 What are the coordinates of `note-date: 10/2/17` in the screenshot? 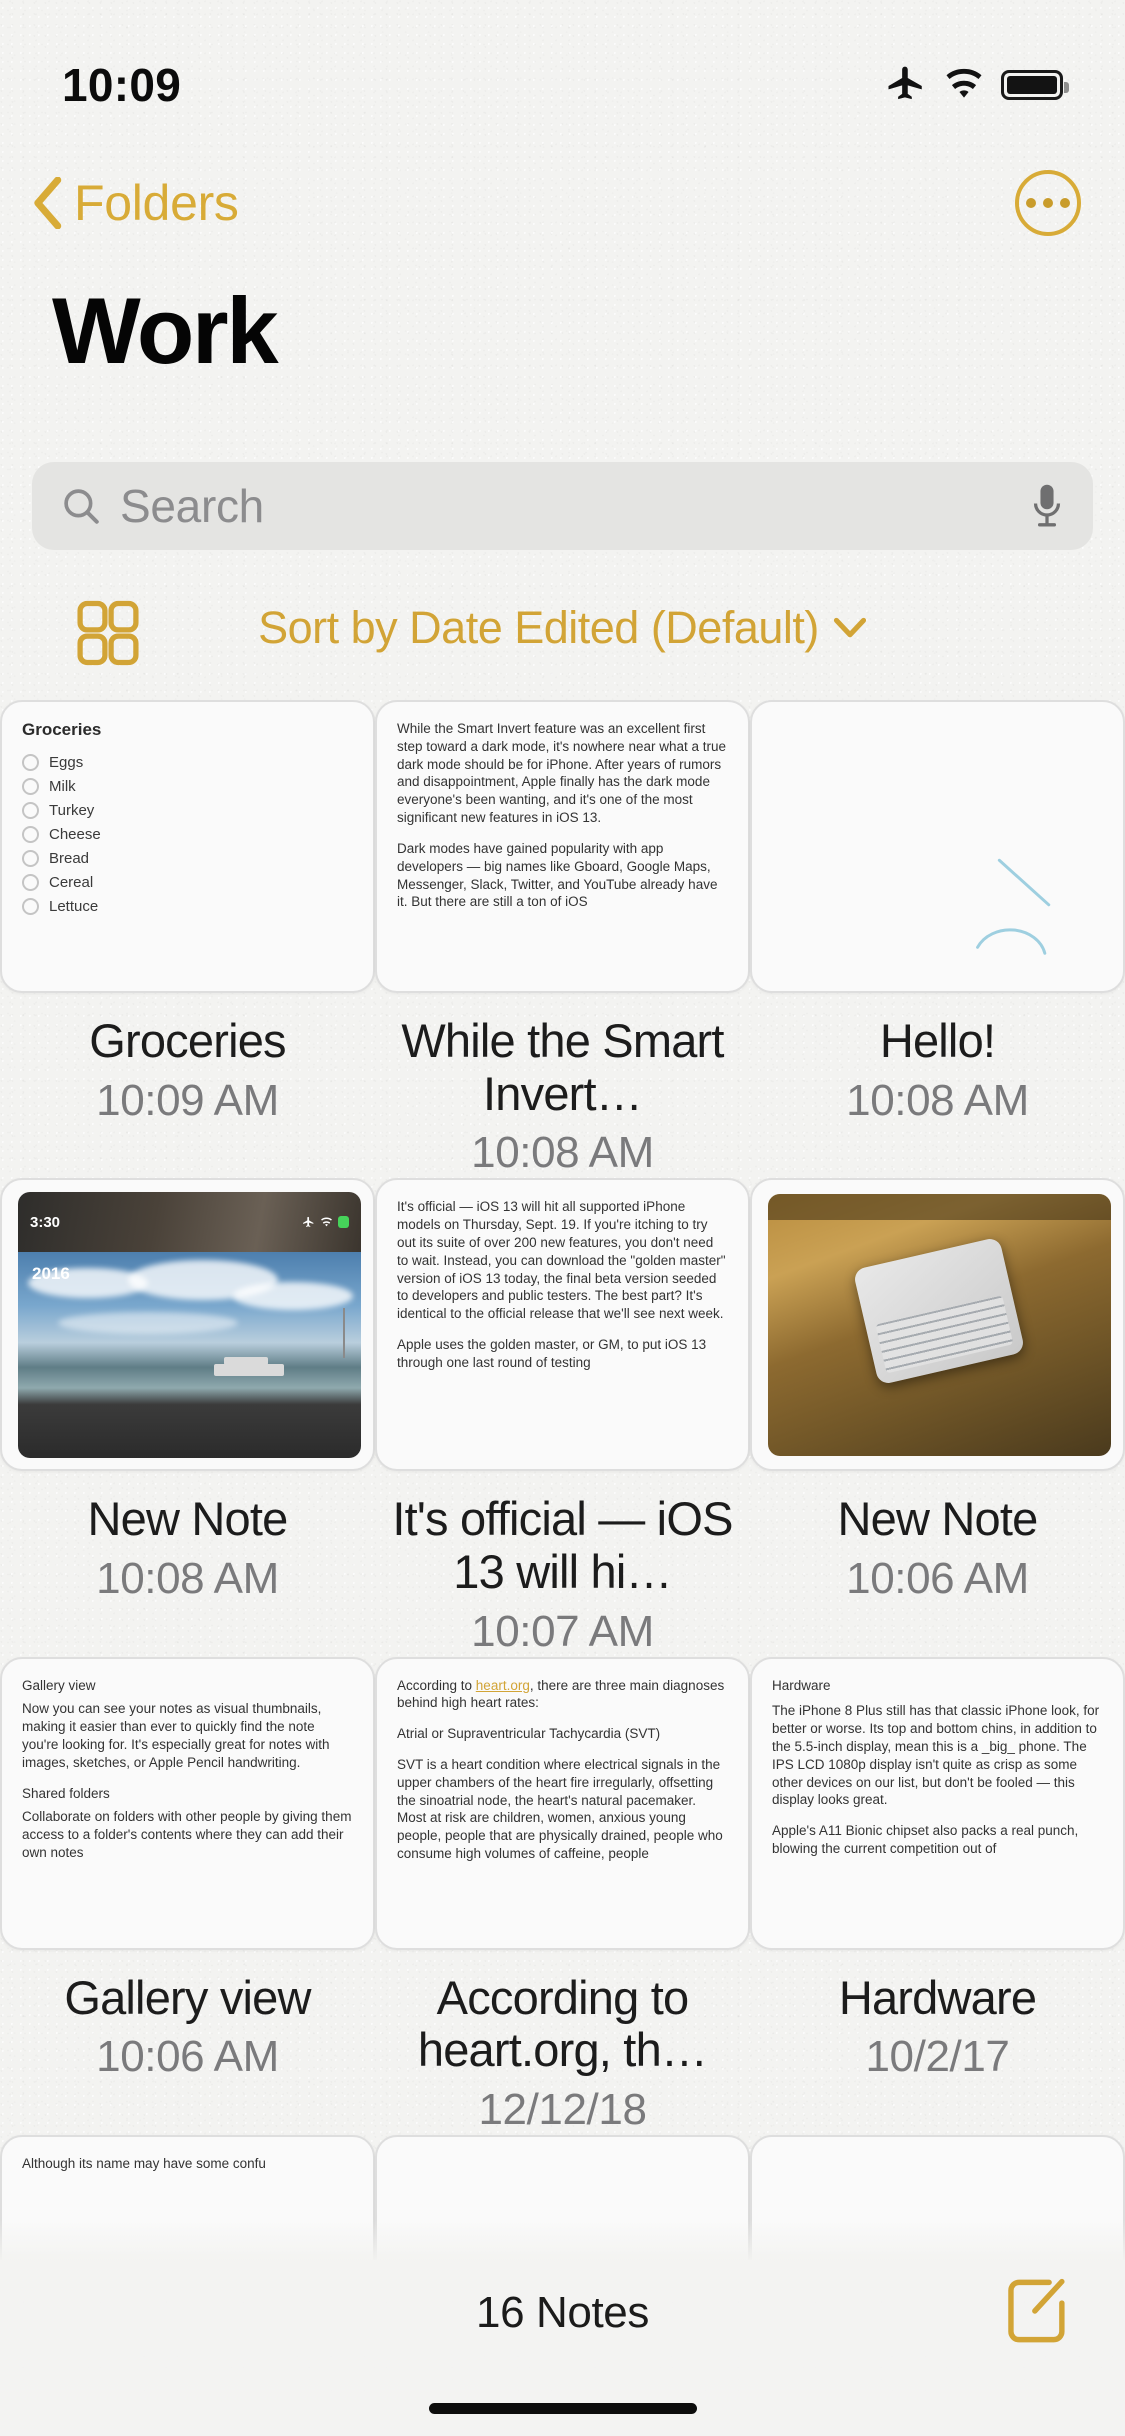 It's located at (937, 2057).